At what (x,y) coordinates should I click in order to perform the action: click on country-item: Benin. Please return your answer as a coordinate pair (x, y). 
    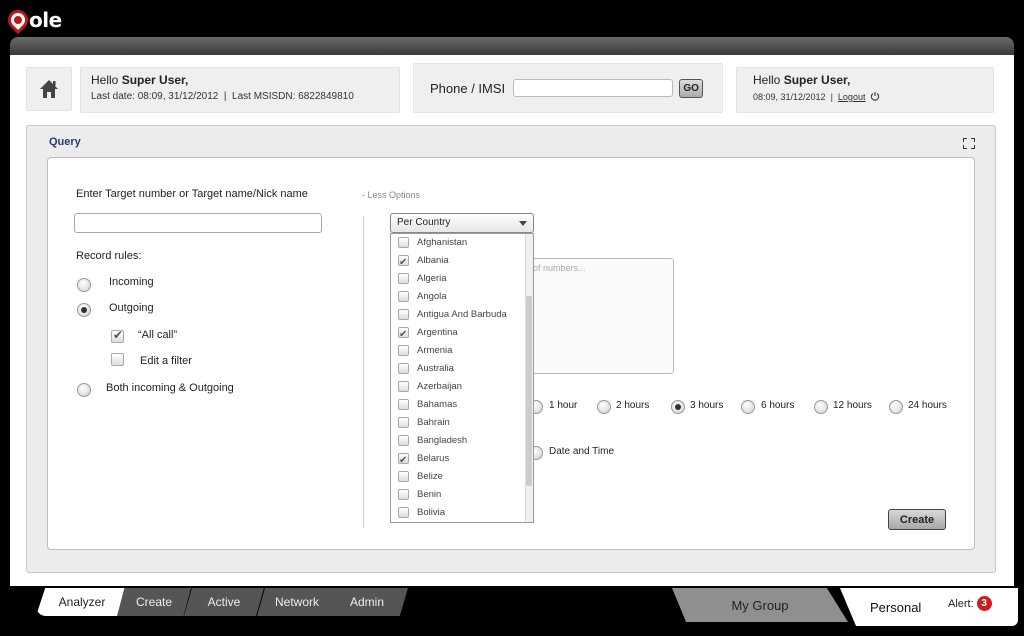
    Looking at the image, I should click on (462, 495).